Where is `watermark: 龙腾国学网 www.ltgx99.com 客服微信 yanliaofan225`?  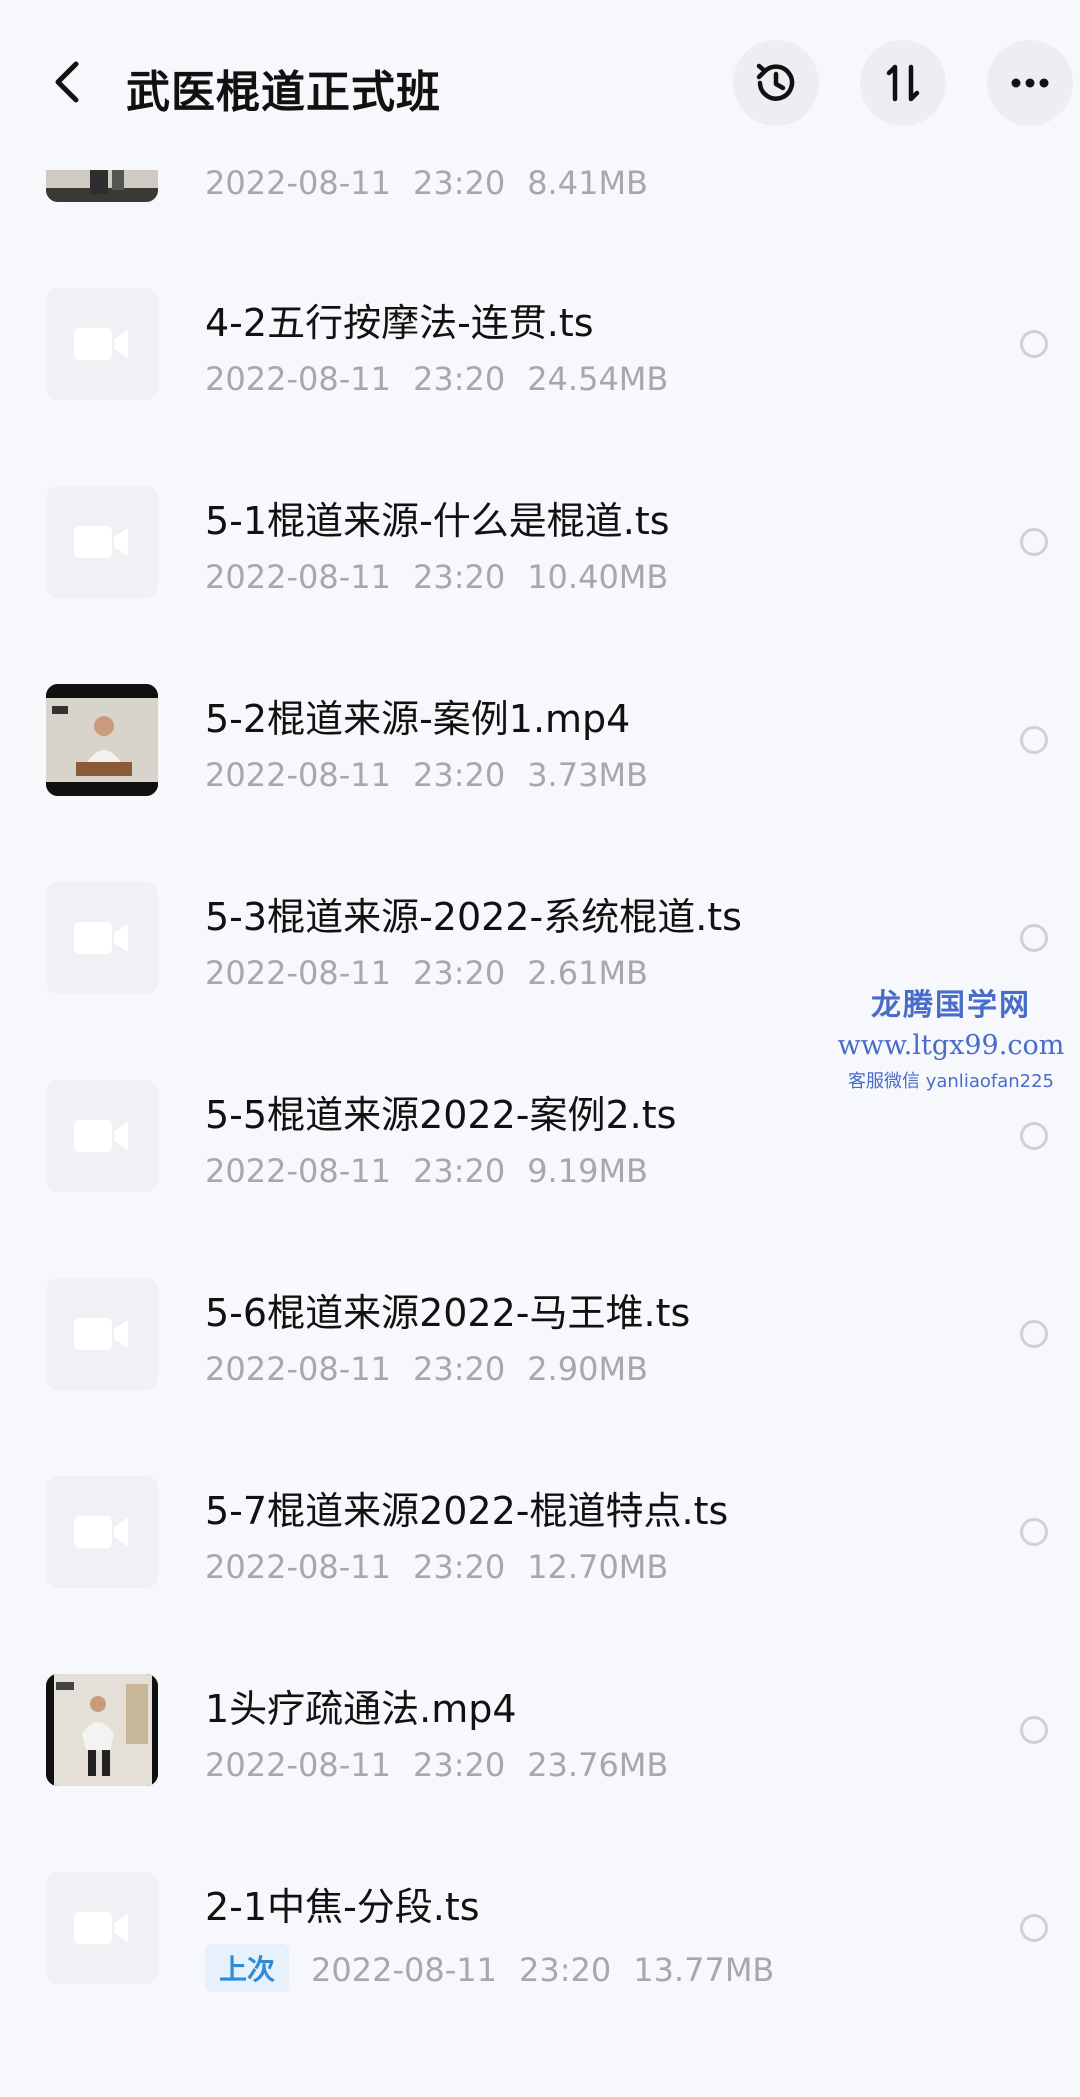
watermark: 龙腾国学网 www.ltgx99.com 客服微信 yanliaofan225 is located at coordinates (951, 1036).